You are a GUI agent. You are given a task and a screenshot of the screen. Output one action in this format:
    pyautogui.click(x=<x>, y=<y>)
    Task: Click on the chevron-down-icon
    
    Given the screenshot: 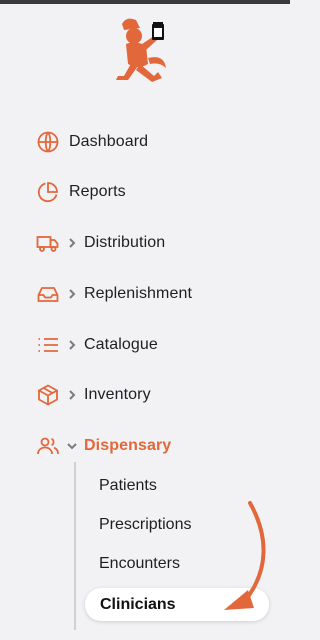 What is the action you would take?
    pyautogui.click(x=72, y=446)
    